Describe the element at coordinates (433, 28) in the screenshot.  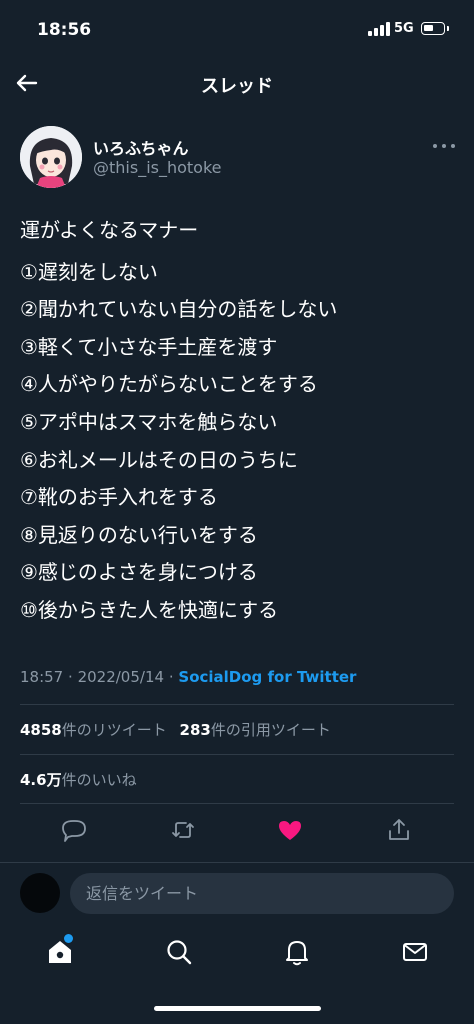
I see `battery-icon` at that location.